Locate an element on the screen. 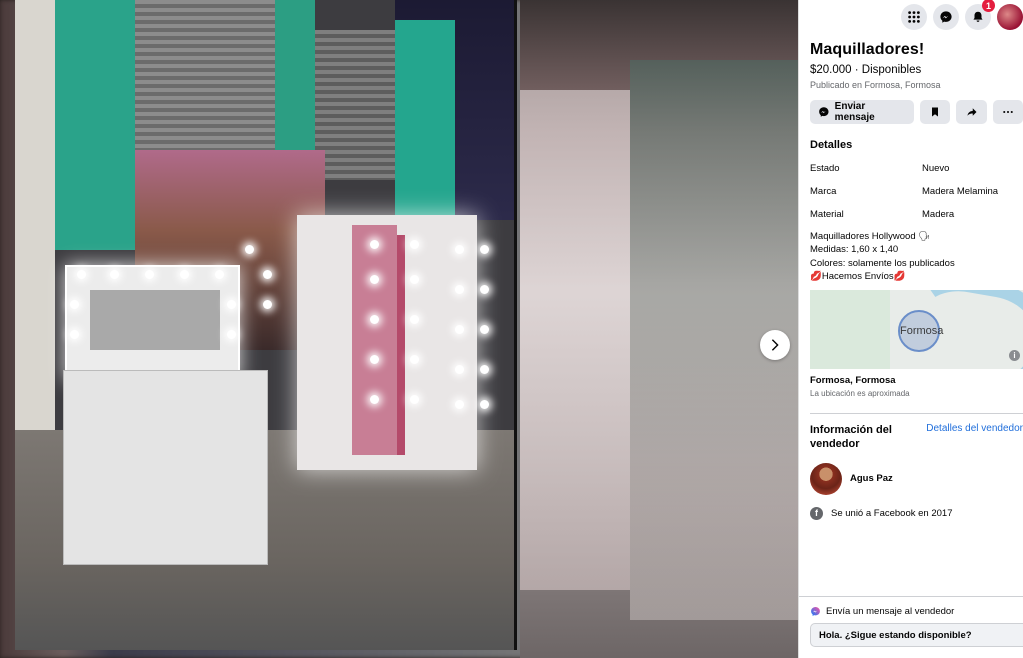  send-message-button: Enviar mensaje is located at coordinates (862, 112).